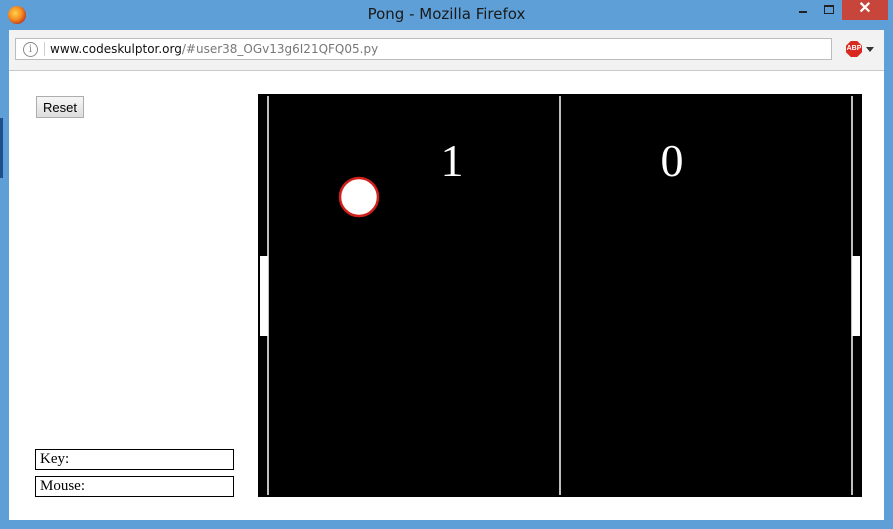 The image size is (893, 529). What do you see at coordinates (116, 49) in the screenshot?
I see `url-domain: www.codeskulptor.org` at bounding box center [116, 49].